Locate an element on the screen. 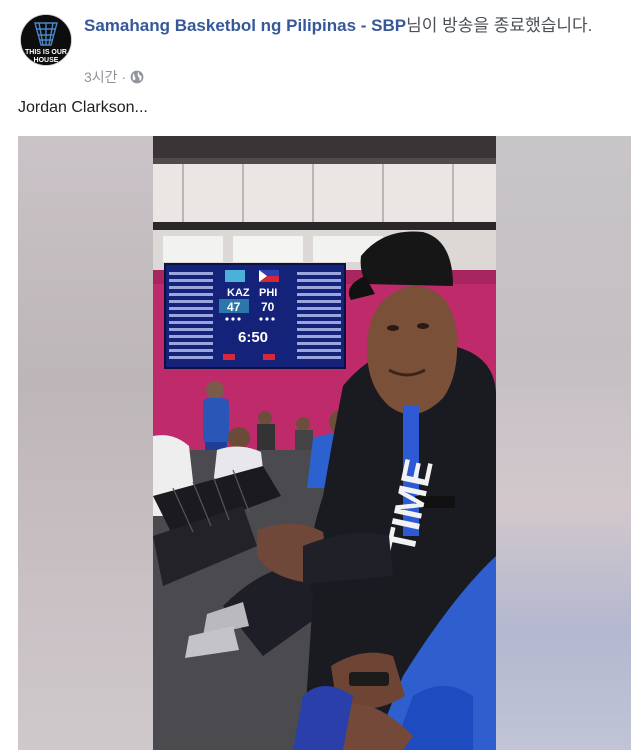 The width and height of the screenshot is (636, 750). away-team-label: PHI is located at coordinates (268, 293).